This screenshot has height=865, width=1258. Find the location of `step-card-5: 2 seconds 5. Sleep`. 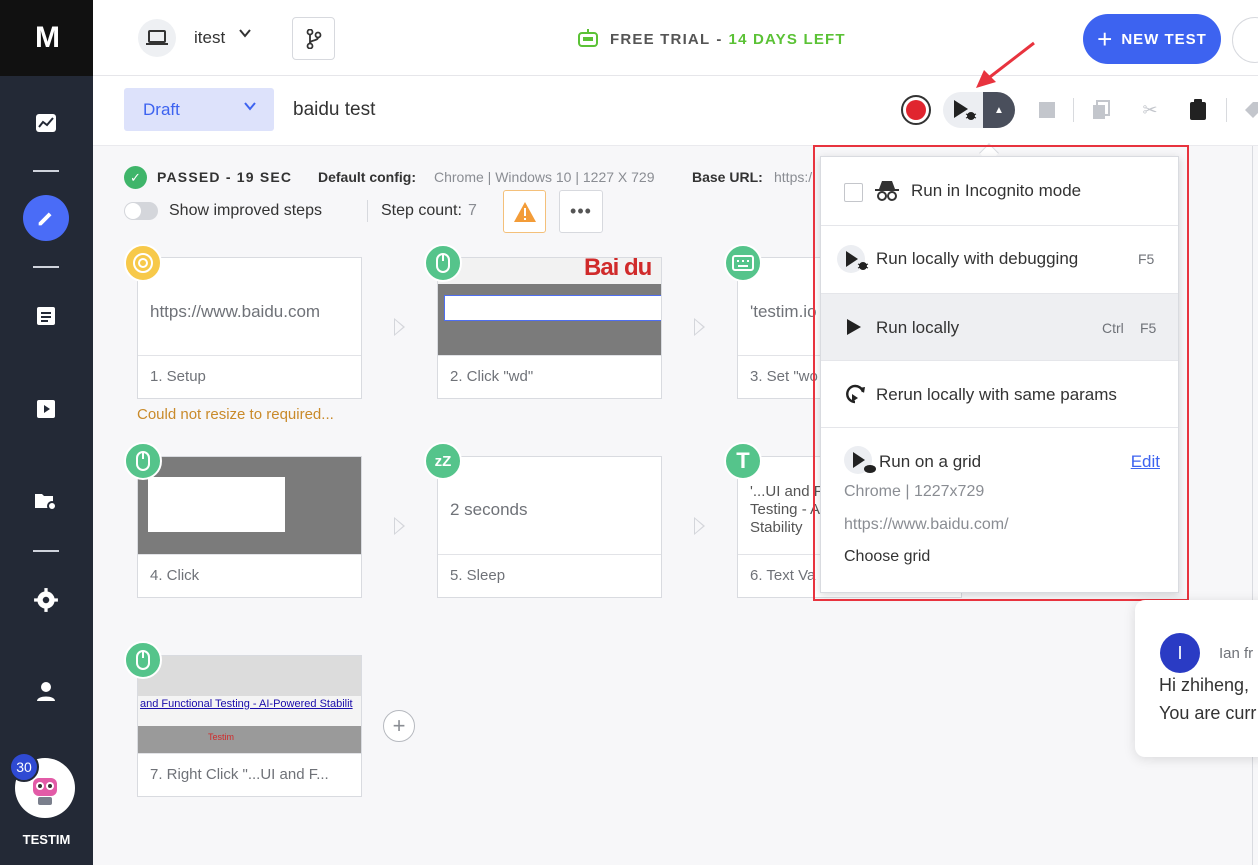

step-card-5: 2 seconds 5. Sleep is located at coordinates (549, 527).